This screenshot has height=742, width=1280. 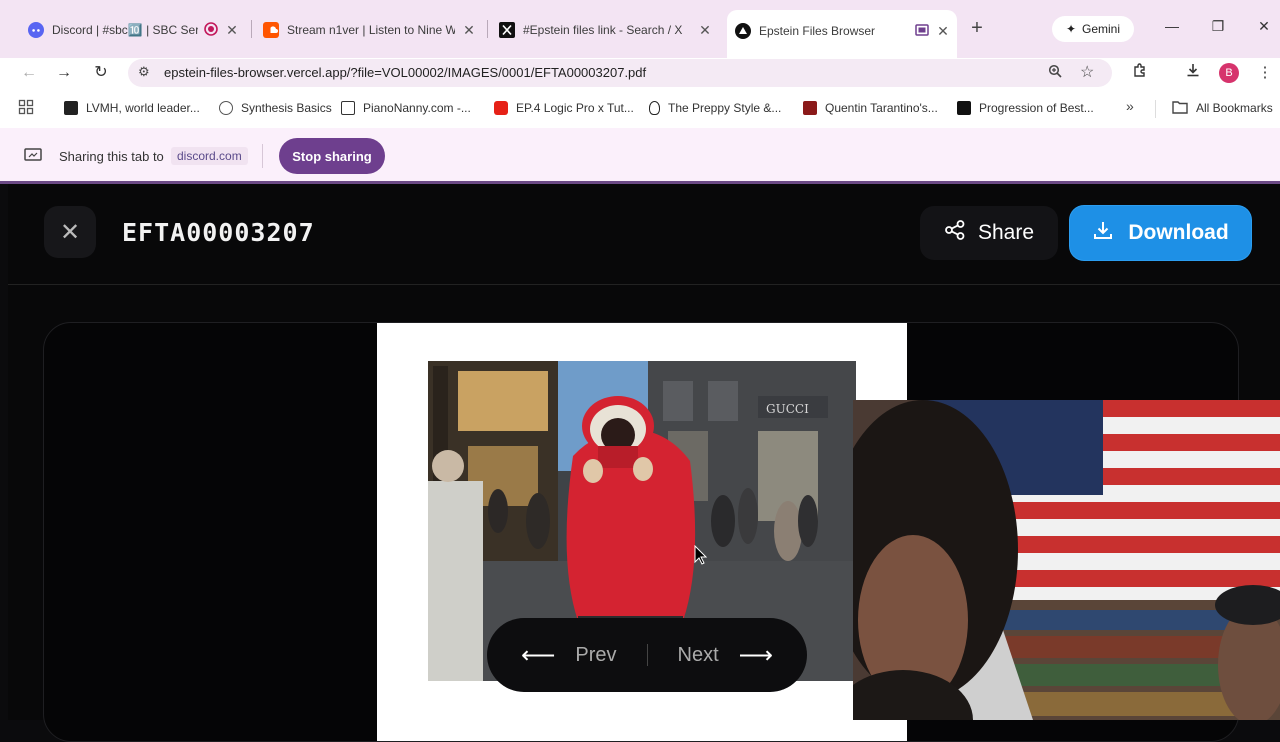 I want to click on stop-sharing-button: Stop sharing, so click(x=332, y=156).